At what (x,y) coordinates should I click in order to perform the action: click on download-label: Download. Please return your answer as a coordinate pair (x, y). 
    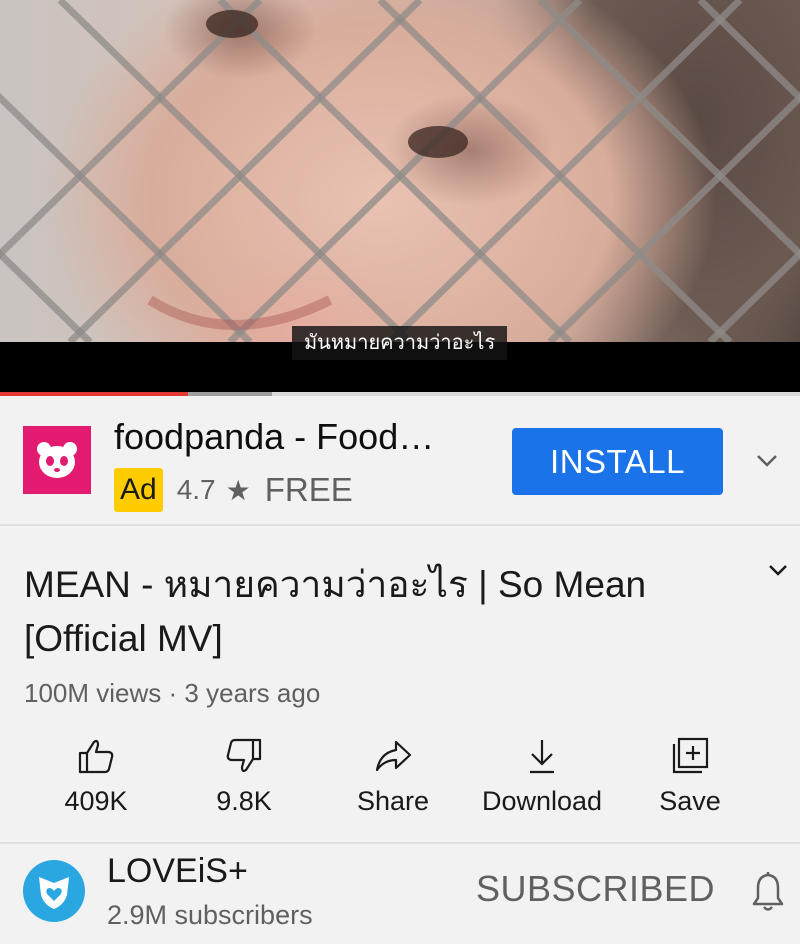
    Looking at the image, I should click on (542, 801).